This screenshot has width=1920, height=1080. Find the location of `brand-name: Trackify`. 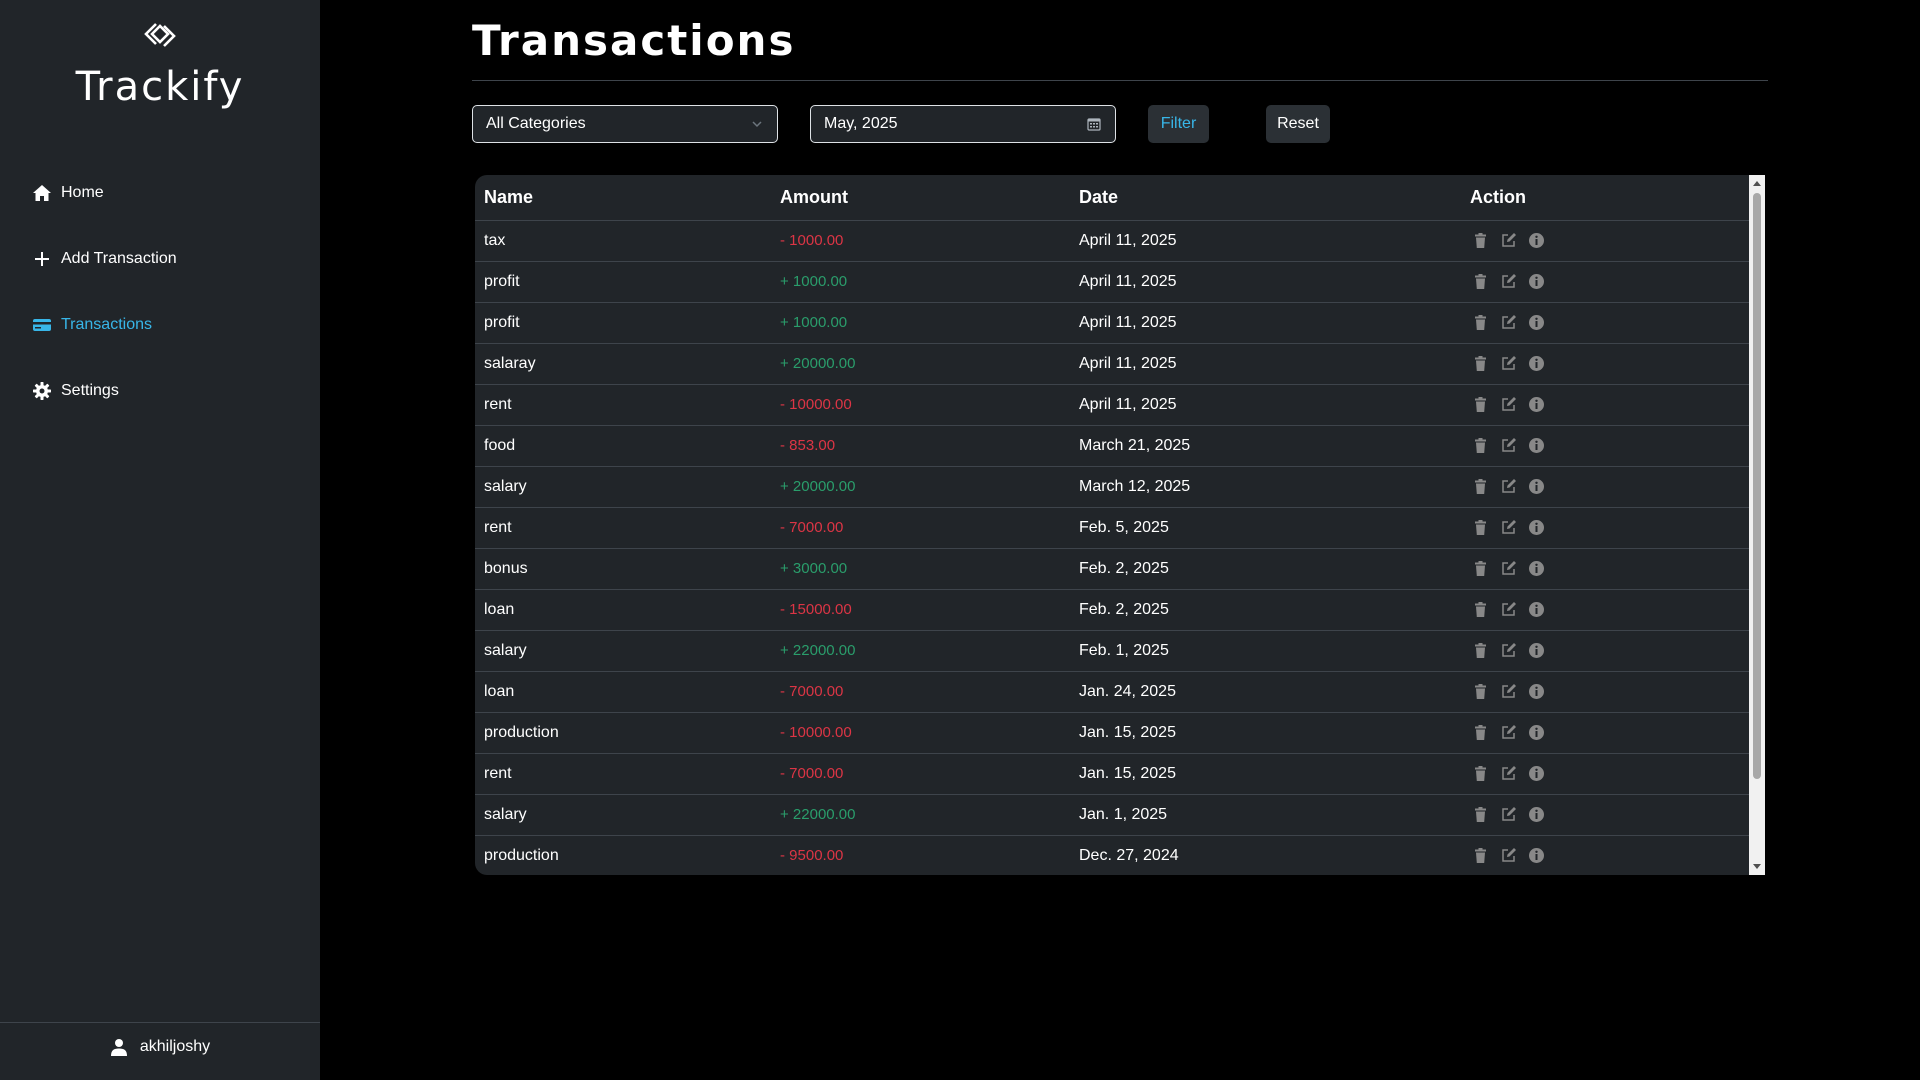

brand-name: Trackify is located at coordinates (160, 87).